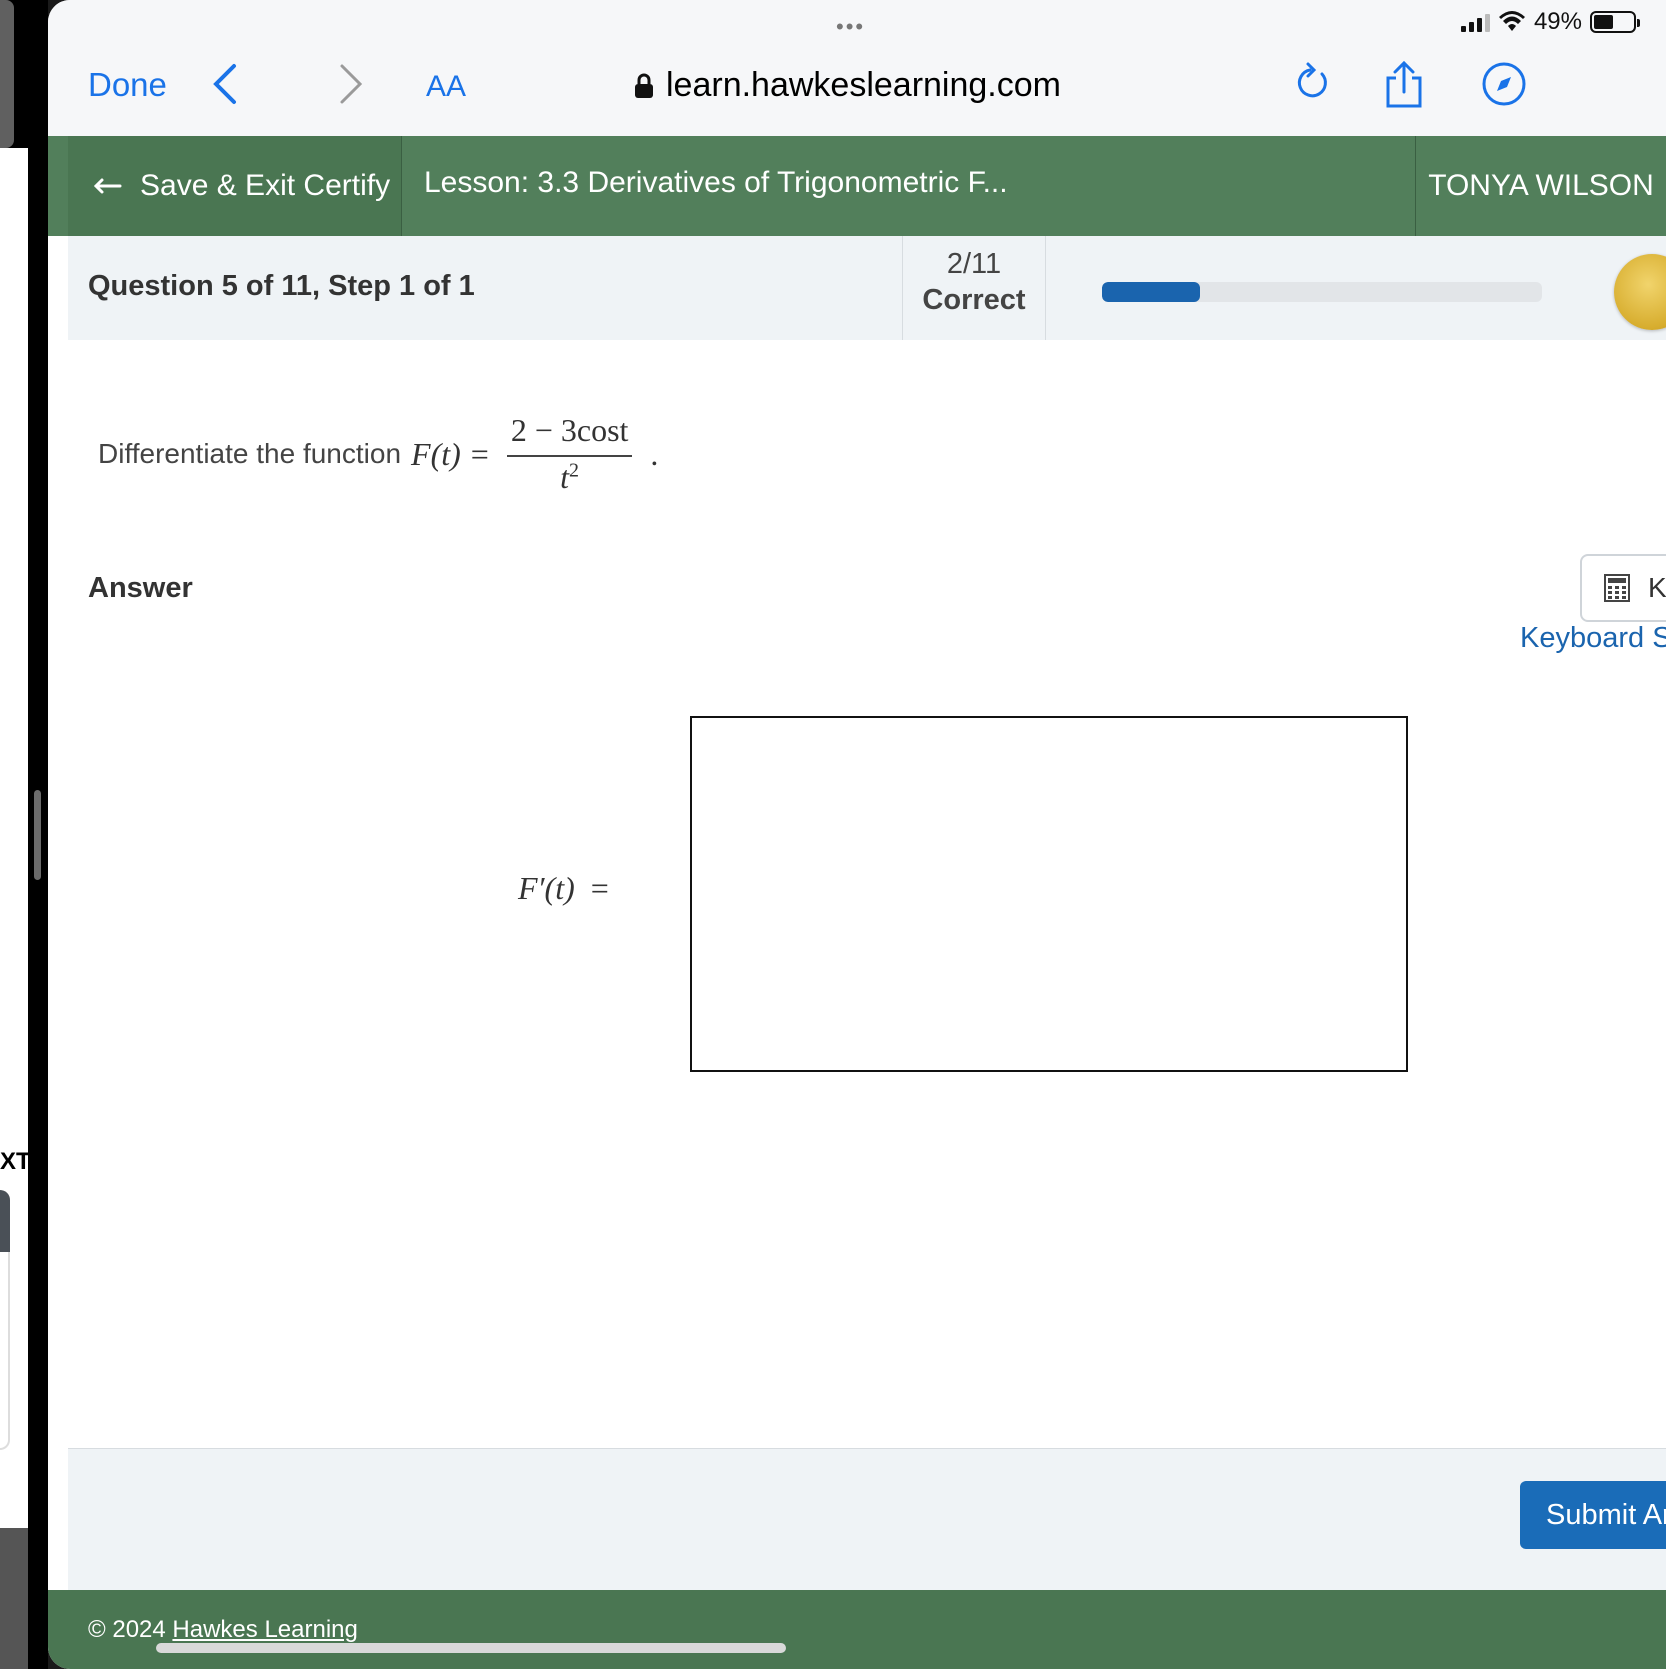  What do you see at coordinates (15, 1161) in the screenshot?
I see `left-pane-partial-text: XT` at bounding box center [15, 1161].